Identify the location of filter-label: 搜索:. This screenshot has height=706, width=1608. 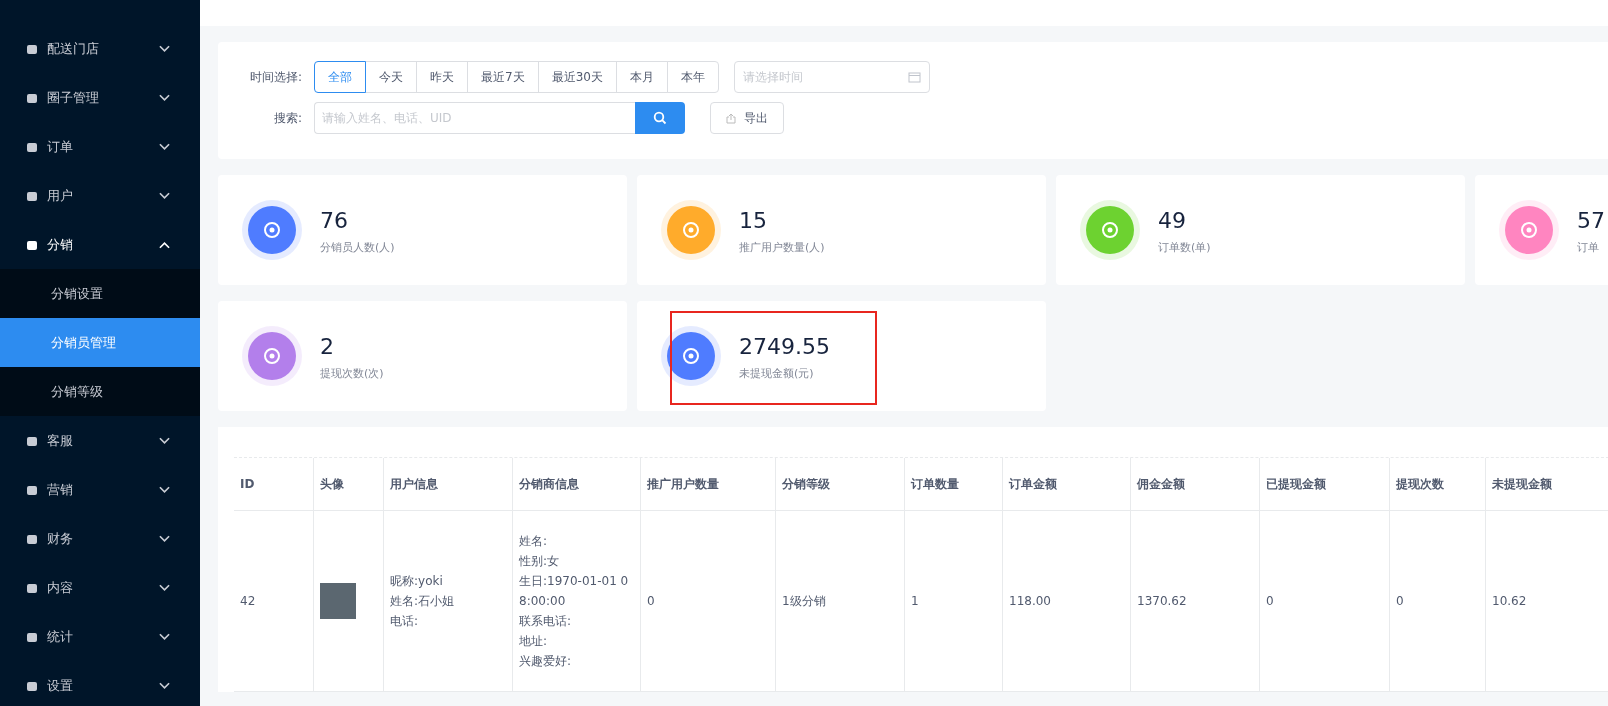
(287, 118).